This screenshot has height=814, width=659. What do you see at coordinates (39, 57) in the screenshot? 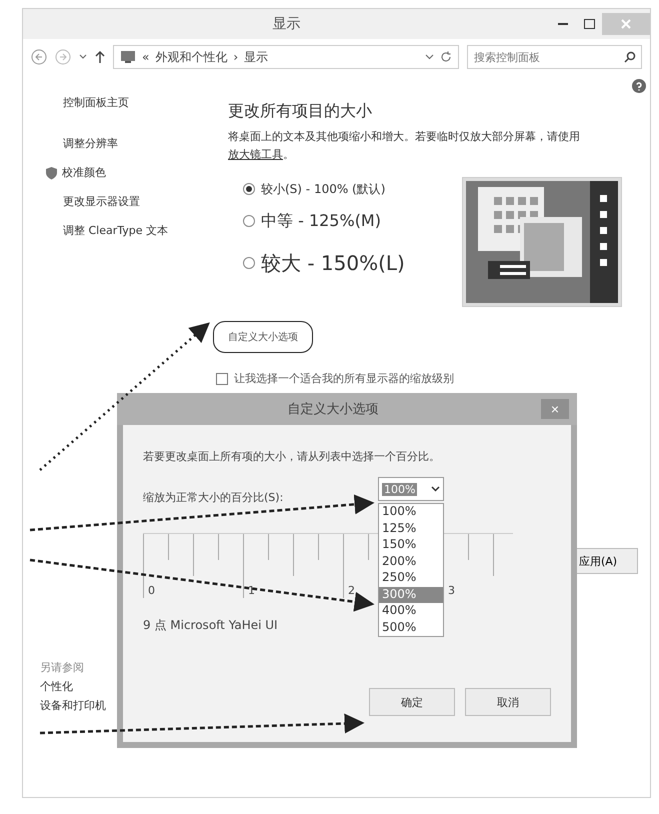
I see `back-icon` at bounding box center [39, 57].